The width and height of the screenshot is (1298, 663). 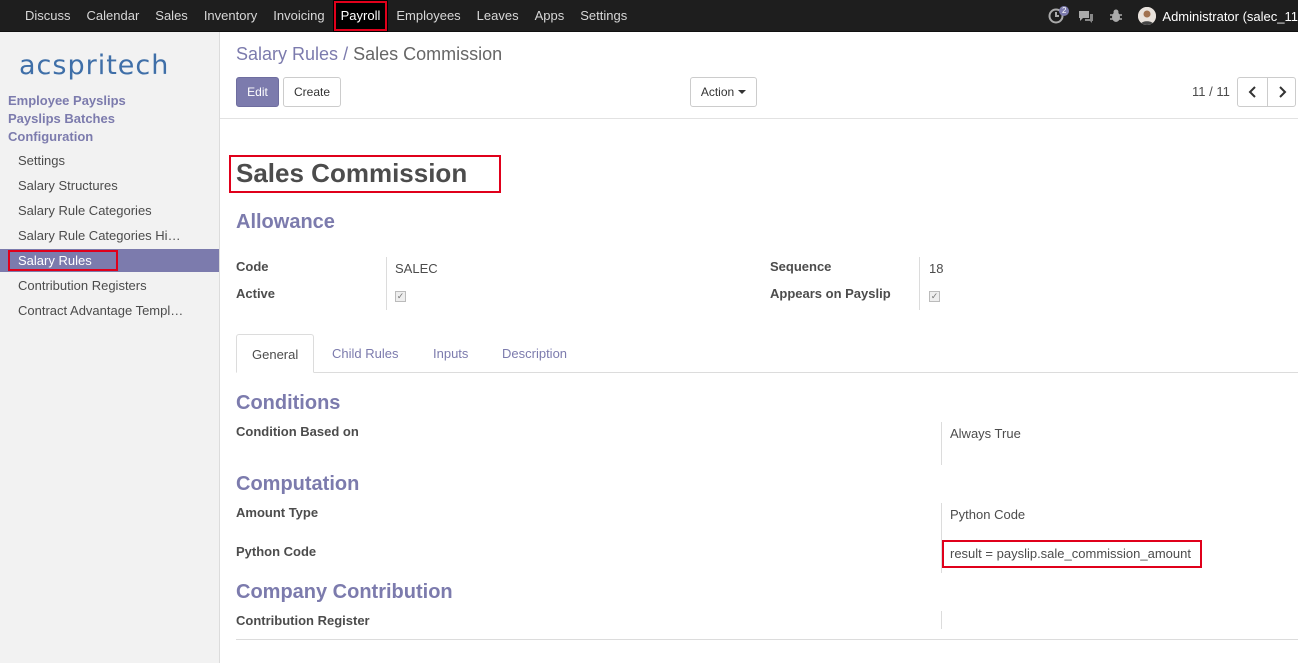 I want to click on sidebar-item-label: Salary Rule Categories, so click(x=85, y=210).